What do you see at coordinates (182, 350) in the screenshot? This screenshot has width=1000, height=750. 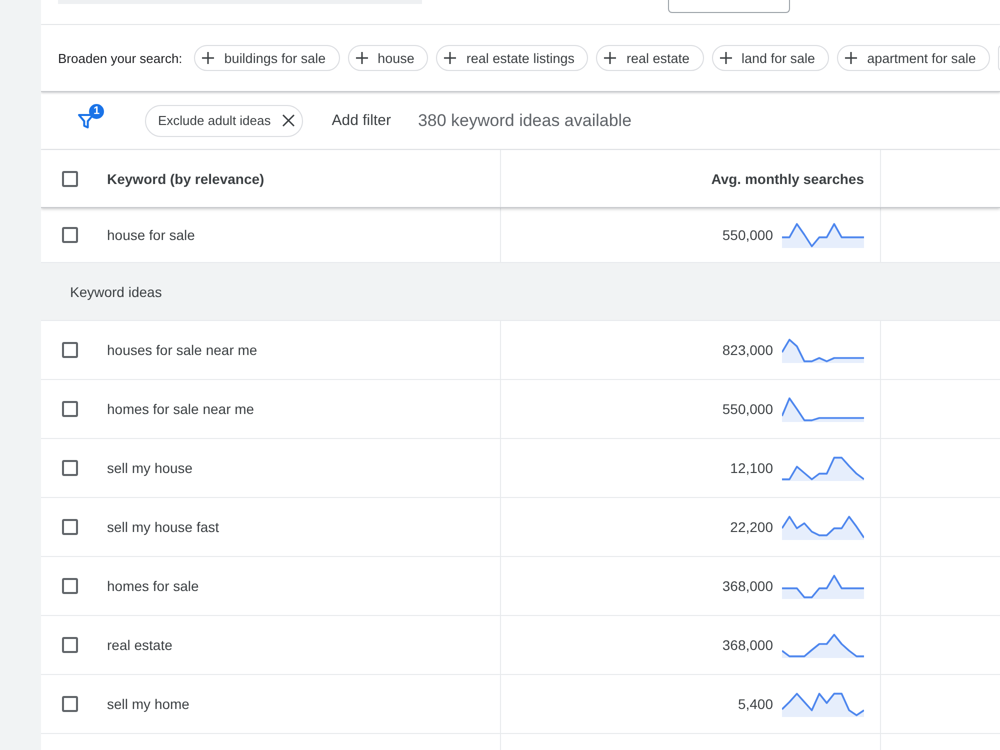 I see `keyword-text: houses for sale near me` at bounding box center [182, 350].